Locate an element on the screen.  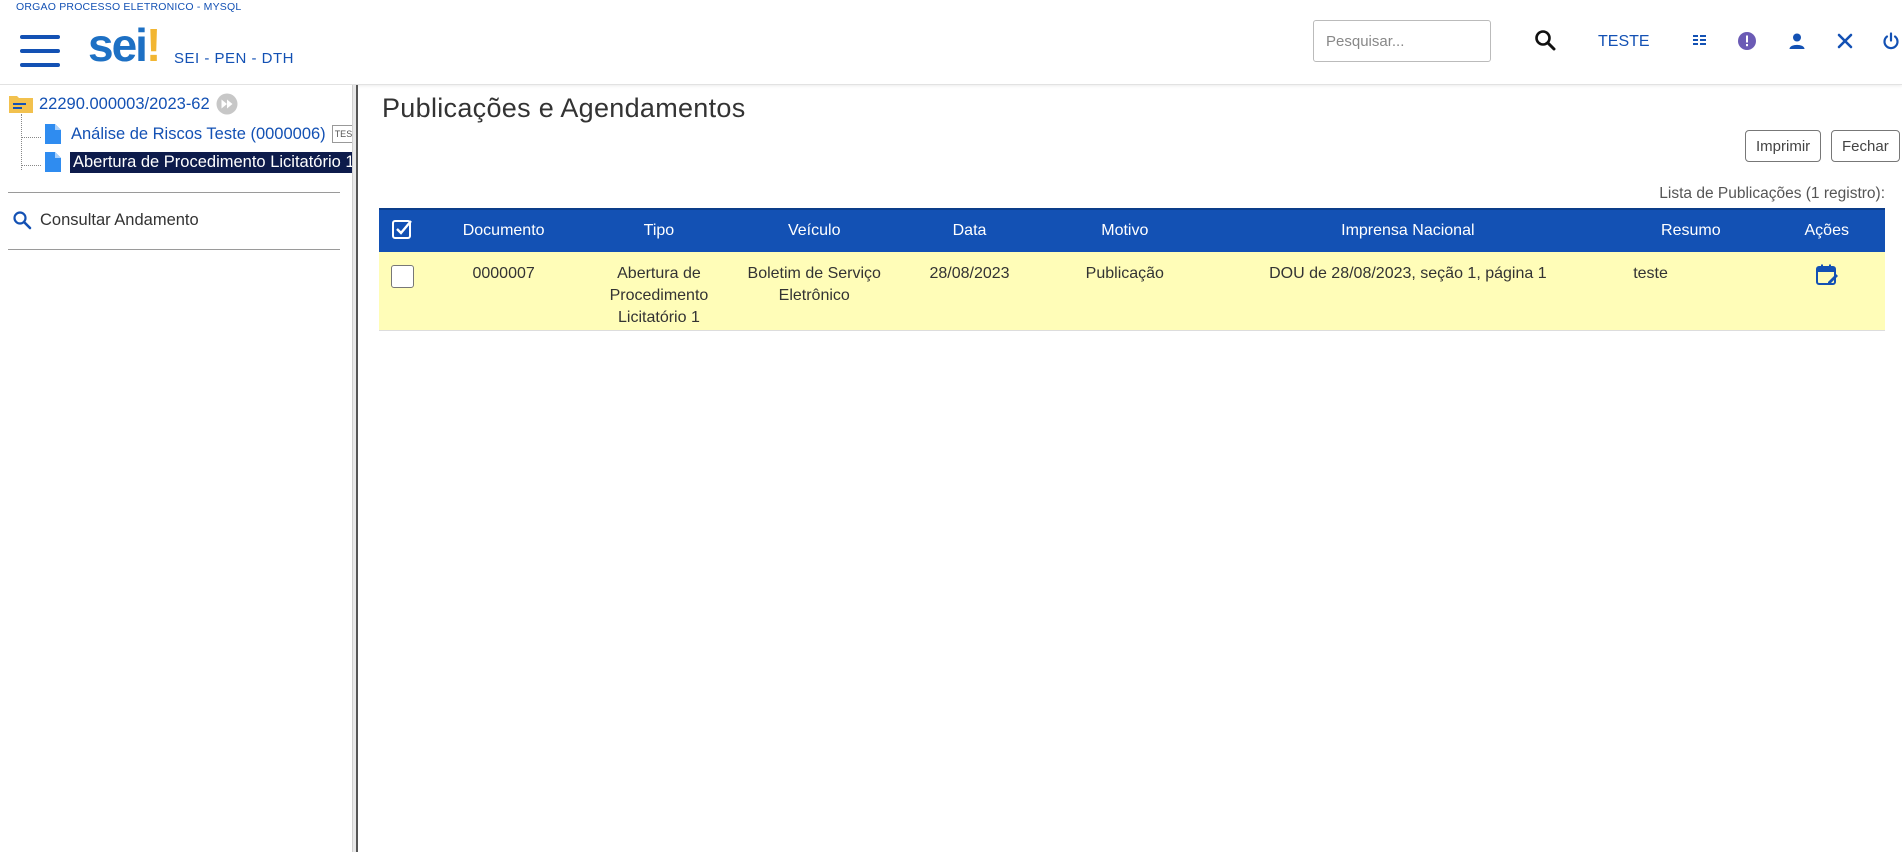
column-header: Resumo is located at coordinates (1691, 230).